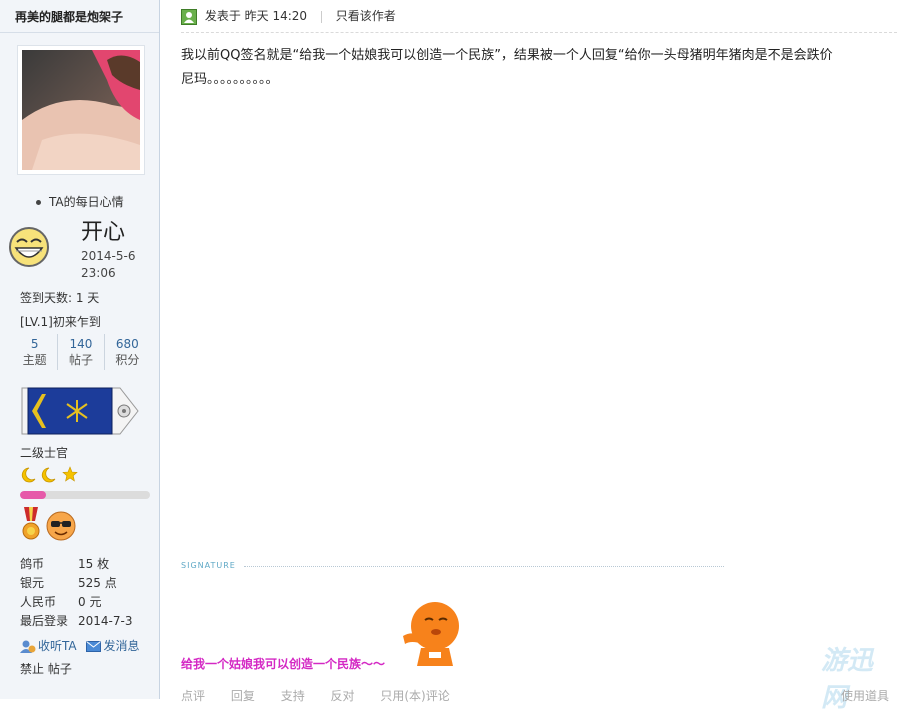  What do you see at coordinates (94, 646) in the screenshot?
I see `envelope-icon` at bounding box center [94, 646].